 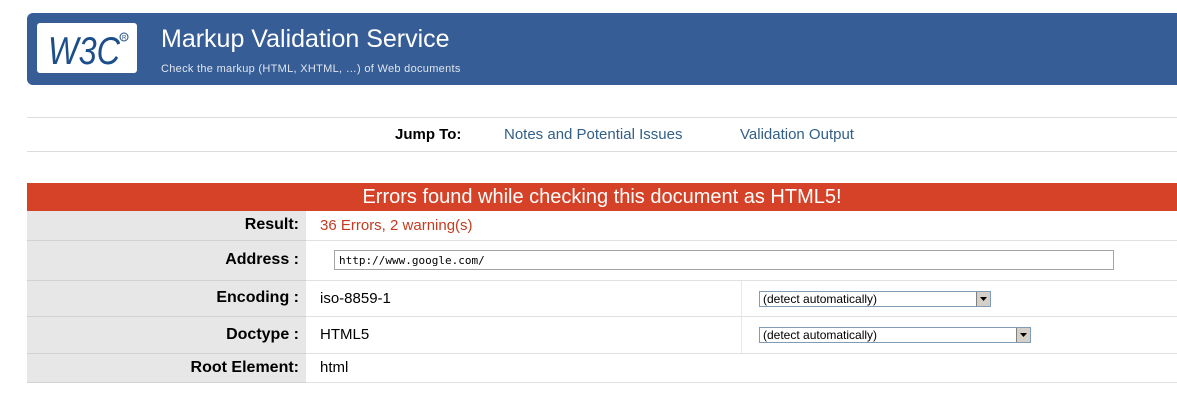 I want to click on svg-text: R, so click(x=124, y=39).